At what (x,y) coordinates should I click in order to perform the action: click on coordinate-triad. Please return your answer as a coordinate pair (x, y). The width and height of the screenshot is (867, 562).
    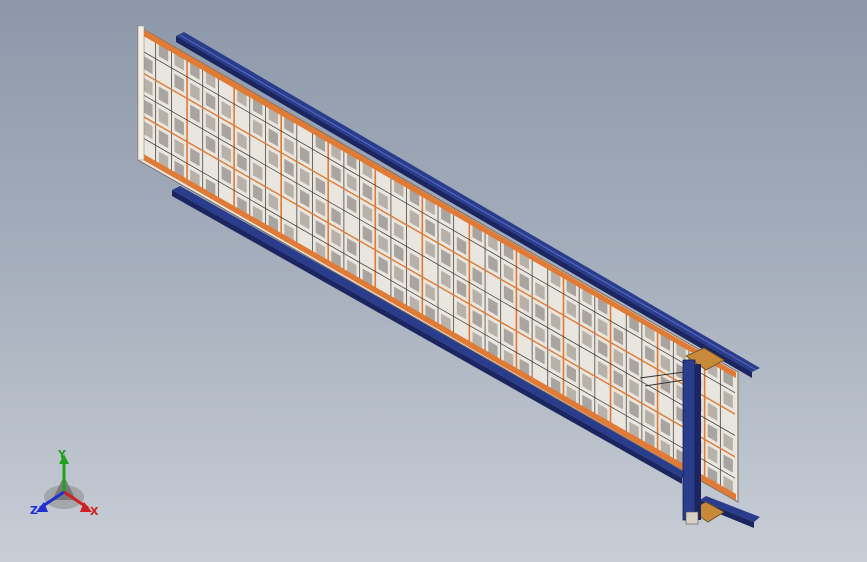
    Looking at the image, I should click on (64, 483).